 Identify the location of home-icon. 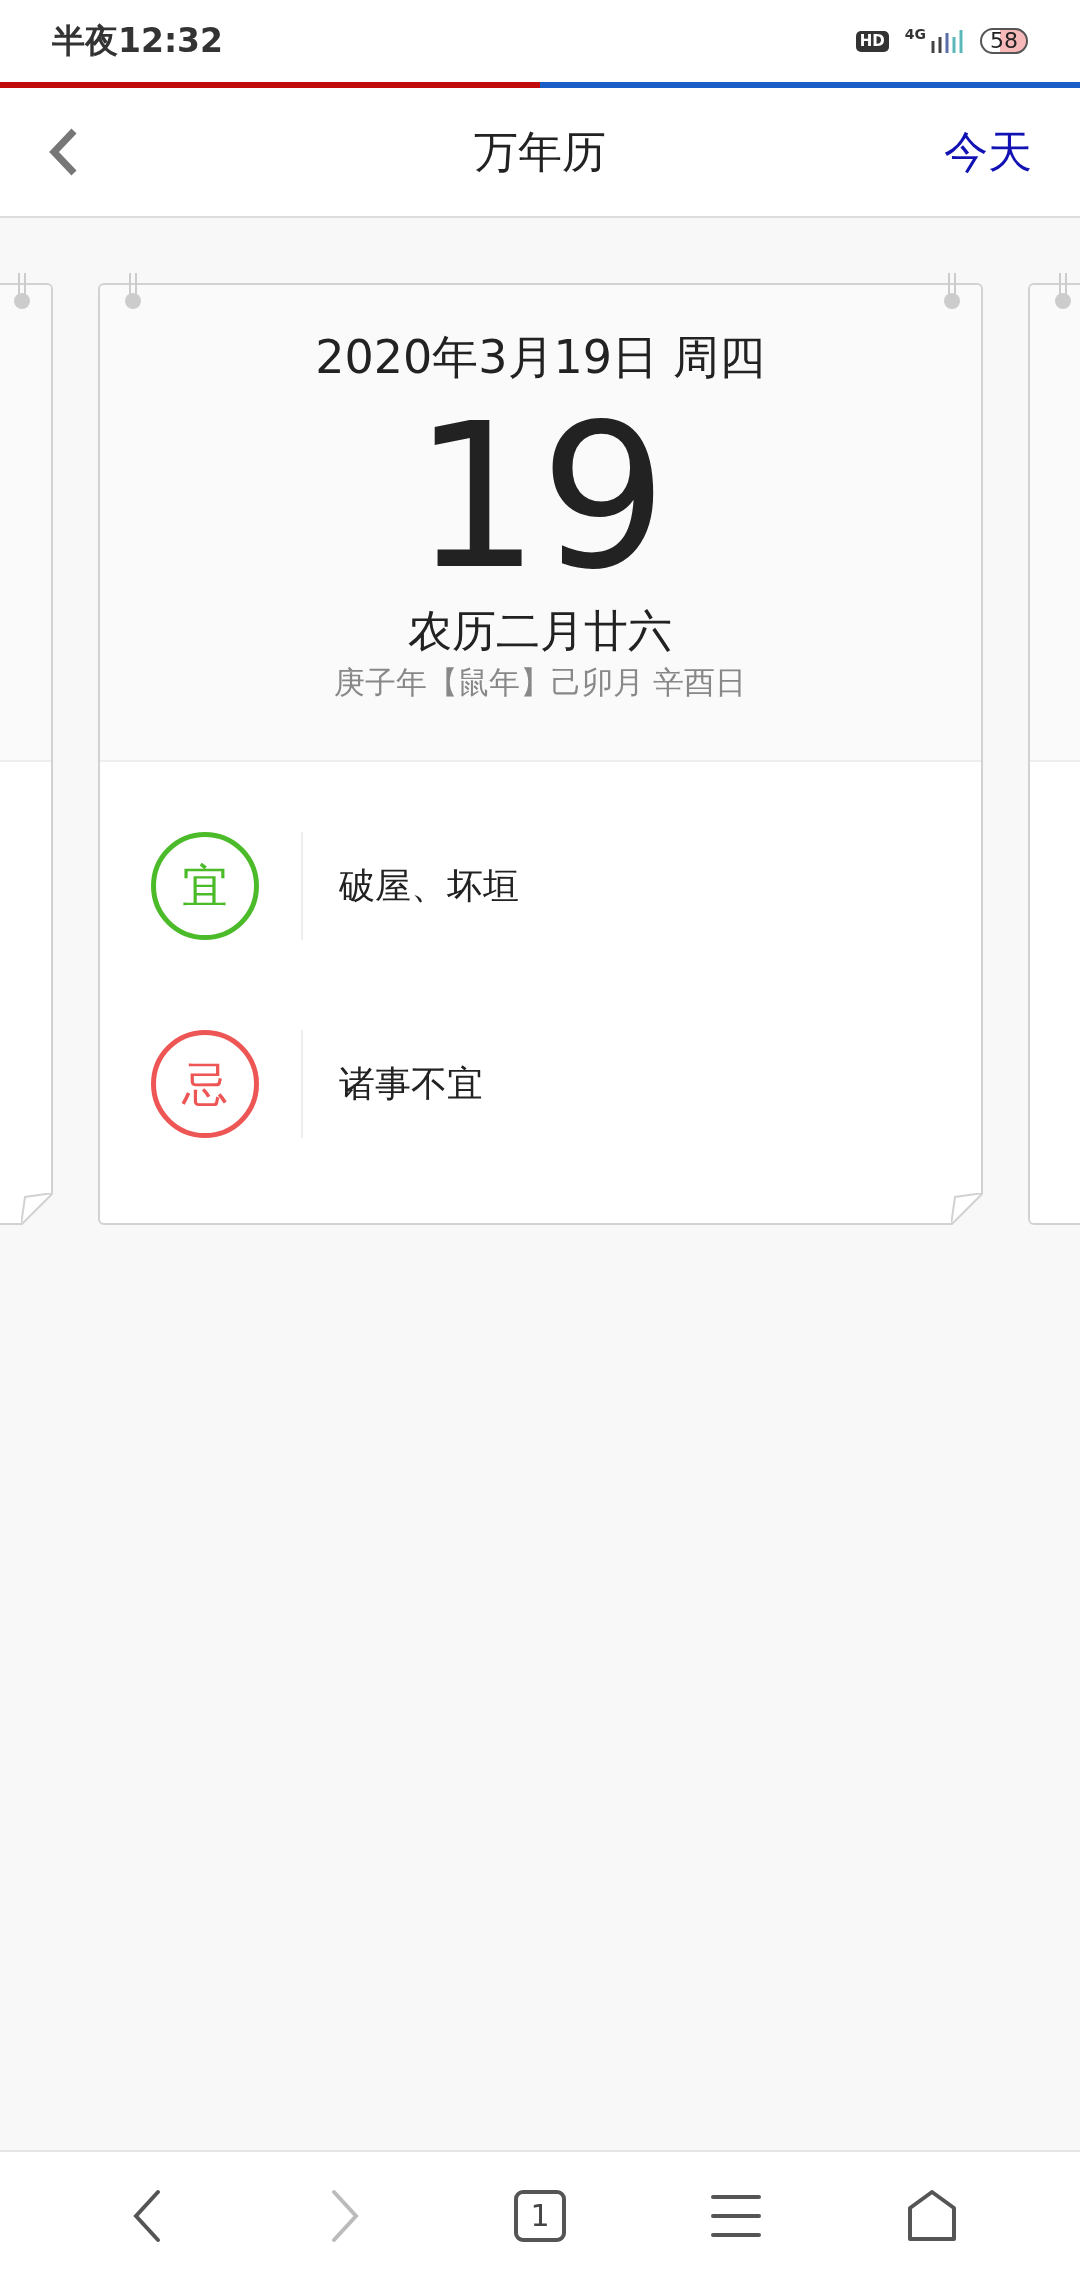
(932, 2216).